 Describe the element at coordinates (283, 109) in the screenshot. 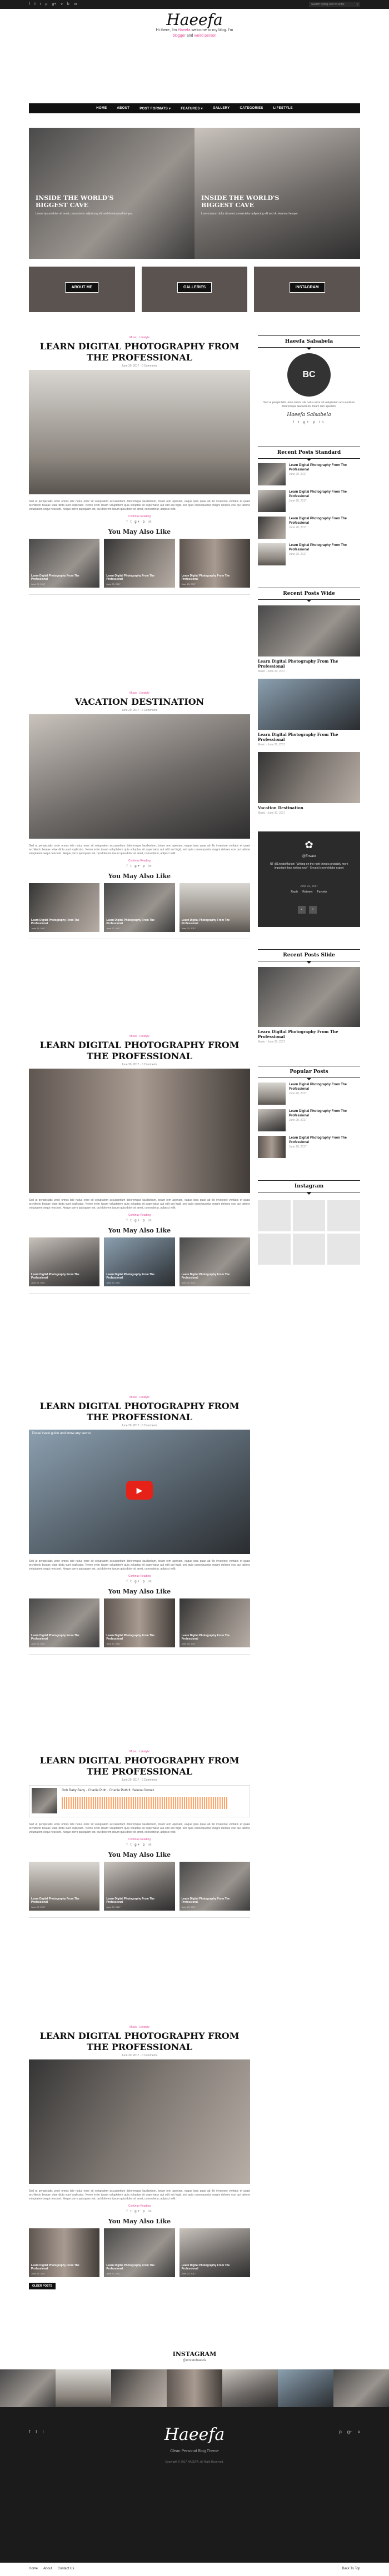

I see `nav-item-lifestyle: LIFESTYLE` at that location.